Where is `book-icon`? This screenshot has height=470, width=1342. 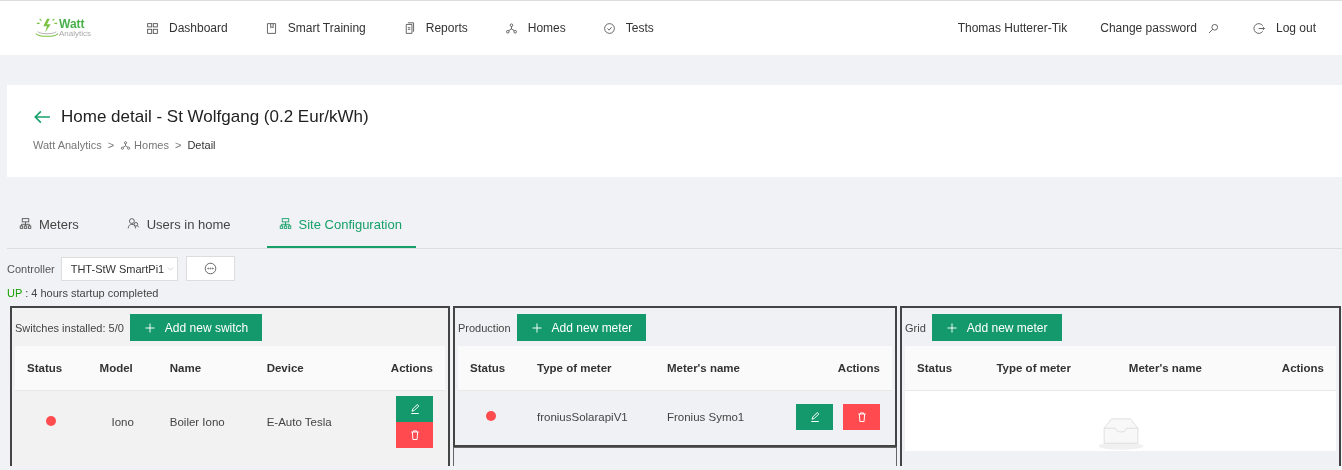
book-icon is located at coordinates (271, 28).